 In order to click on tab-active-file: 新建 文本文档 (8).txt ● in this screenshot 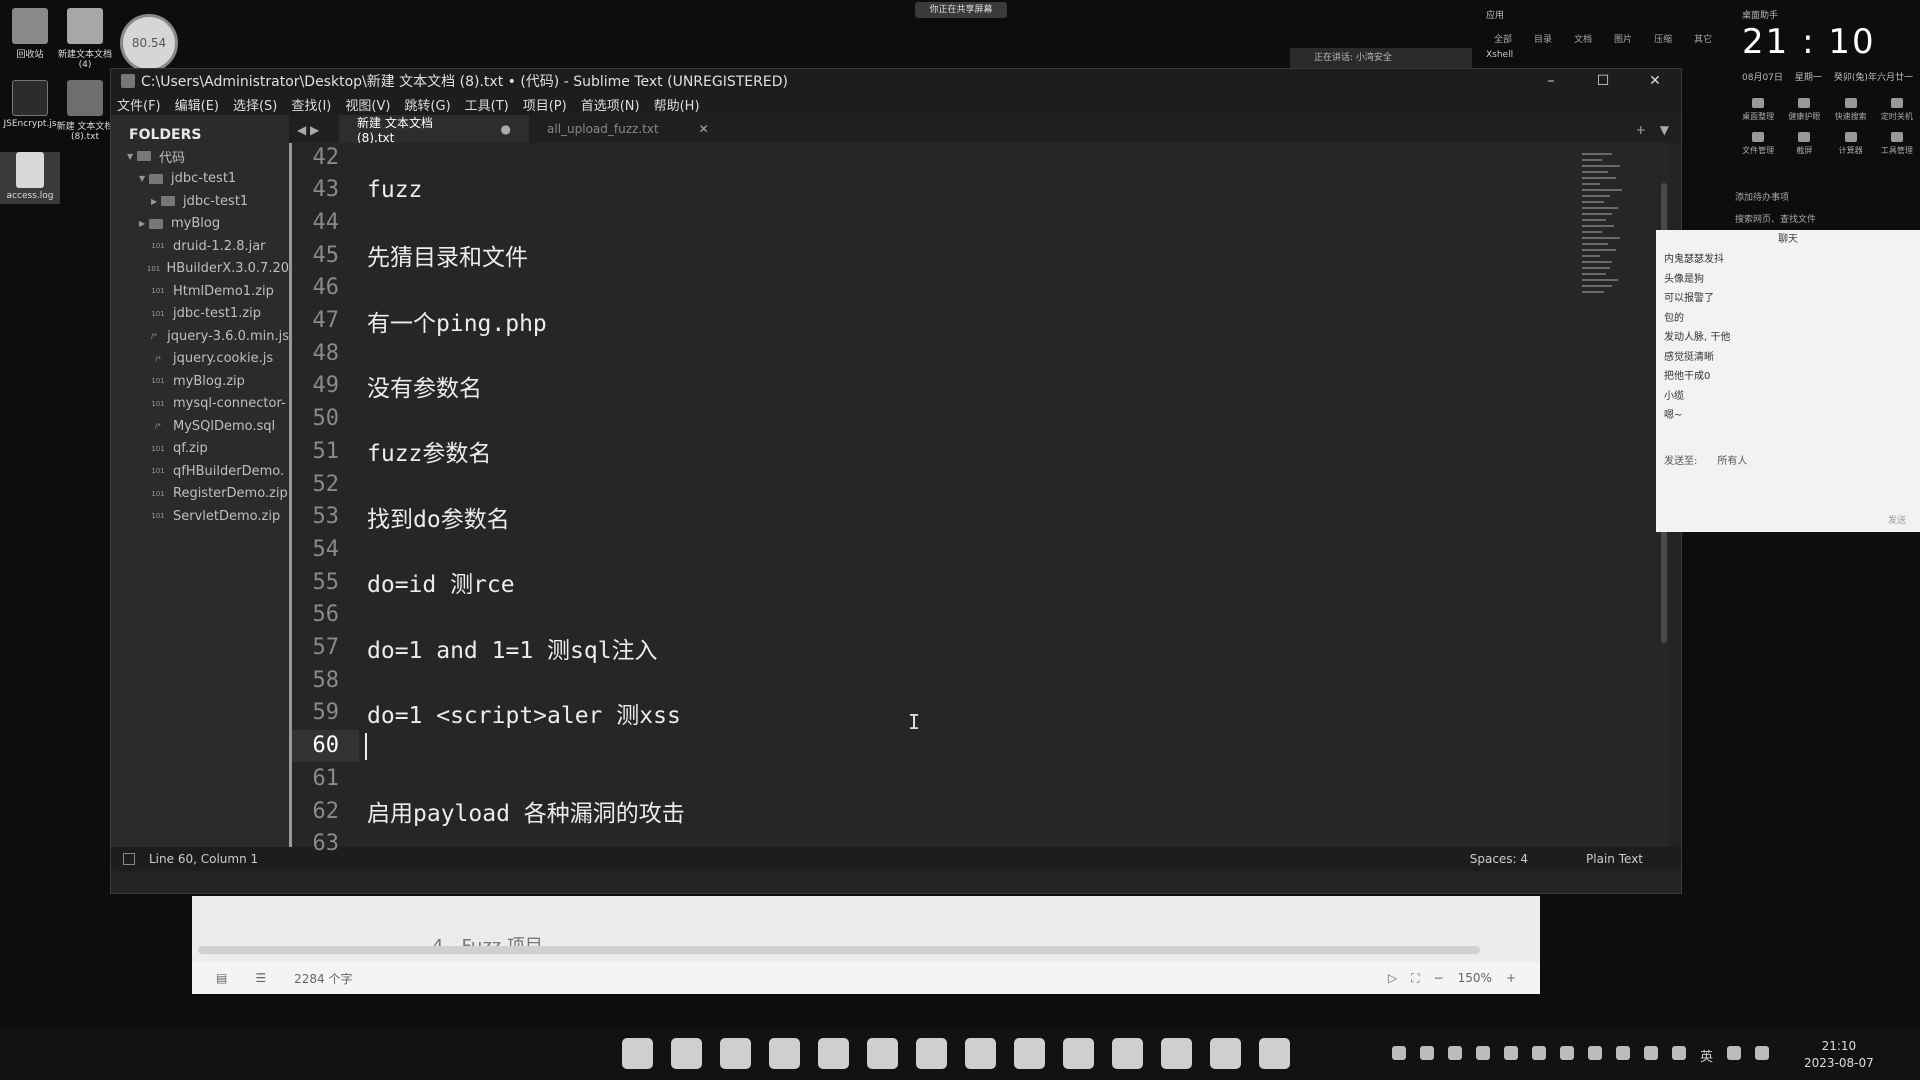, I will do `click(434, 130)`.